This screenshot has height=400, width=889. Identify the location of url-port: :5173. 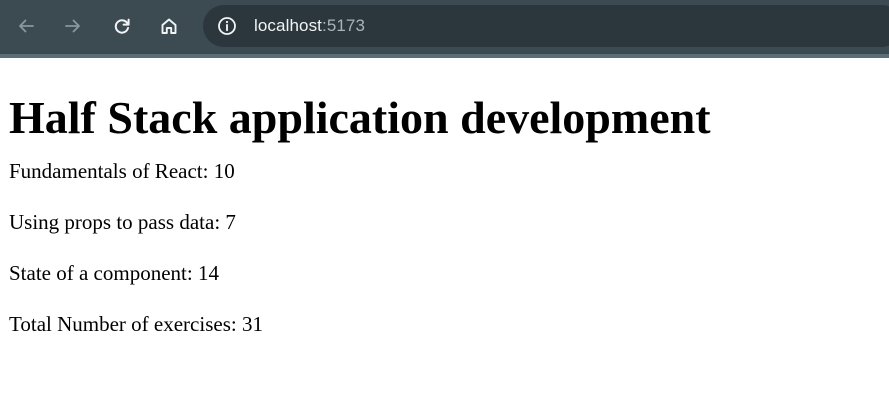
(344, 25).